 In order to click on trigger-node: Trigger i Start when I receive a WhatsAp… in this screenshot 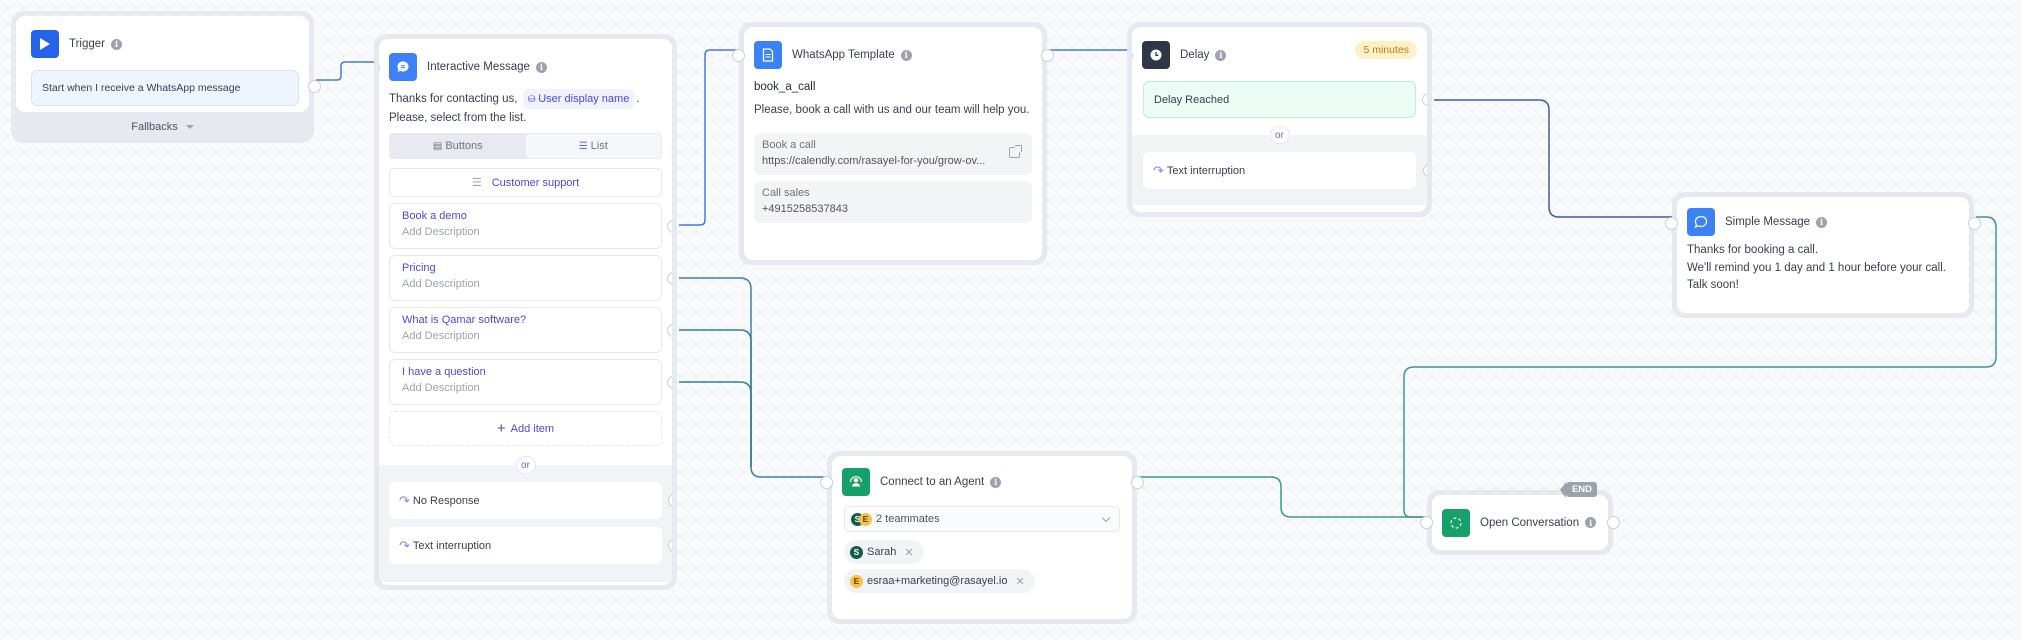, I will do `click(166, 77)`.